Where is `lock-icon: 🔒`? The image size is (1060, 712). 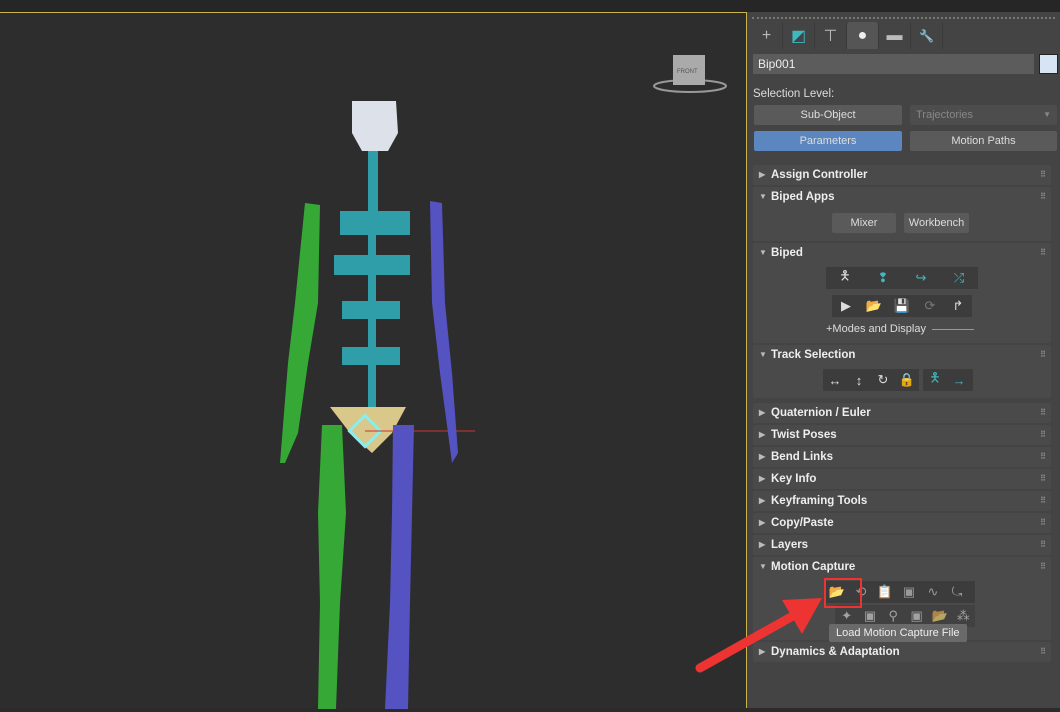 lock-icon: 🔒 is located at coordinates (907, 380).